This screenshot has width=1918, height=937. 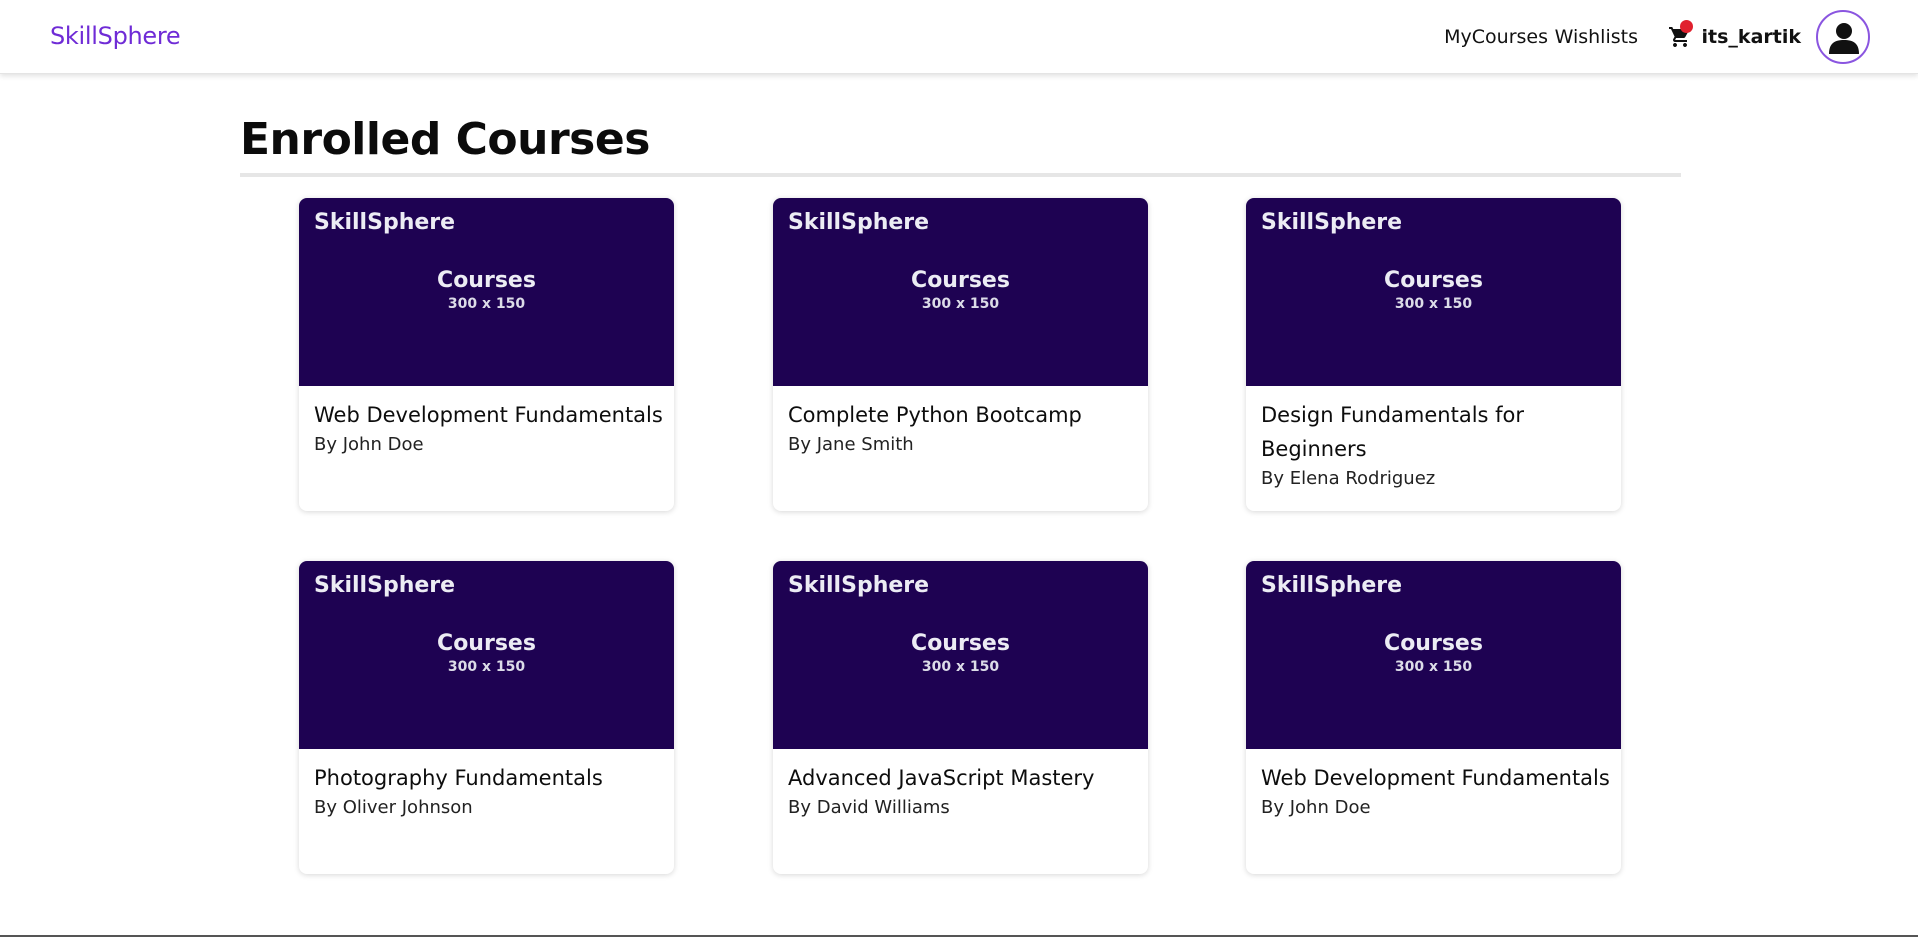 I want to click on brand-logo: SkillSphere, so click(x=115, y=36).